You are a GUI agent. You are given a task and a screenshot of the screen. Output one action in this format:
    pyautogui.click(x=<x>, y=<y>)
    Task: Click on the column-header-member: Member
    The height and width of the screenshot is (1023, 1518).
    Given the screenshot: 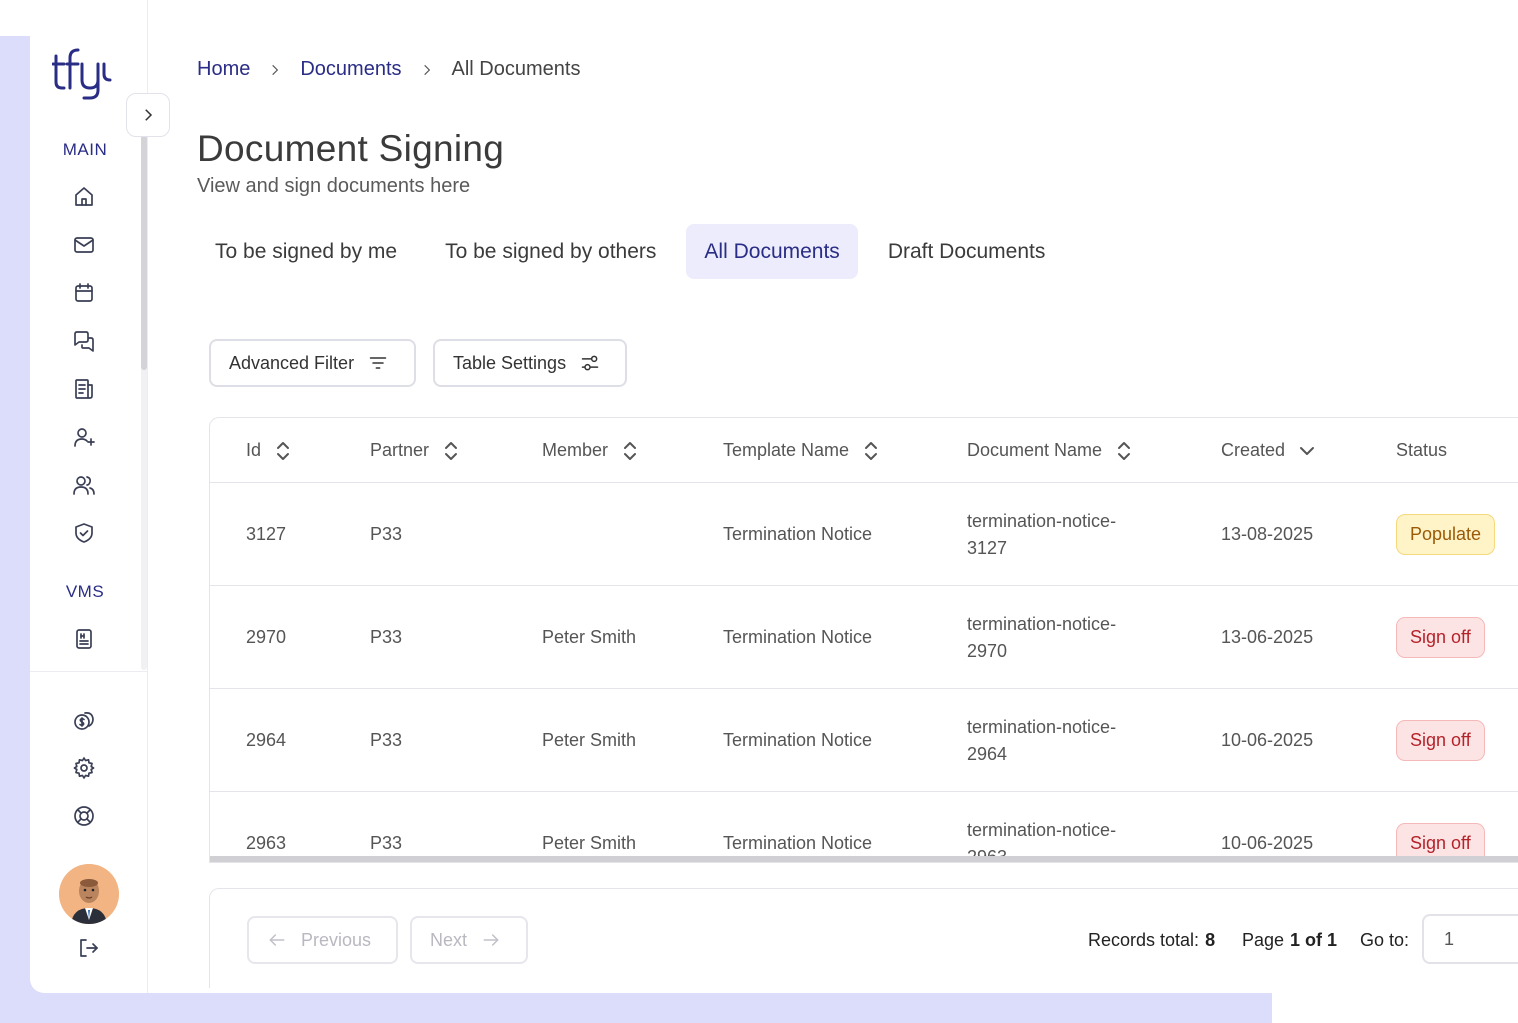 What is the action you would take?
    pyautogui.click(x=590, y=450)
    